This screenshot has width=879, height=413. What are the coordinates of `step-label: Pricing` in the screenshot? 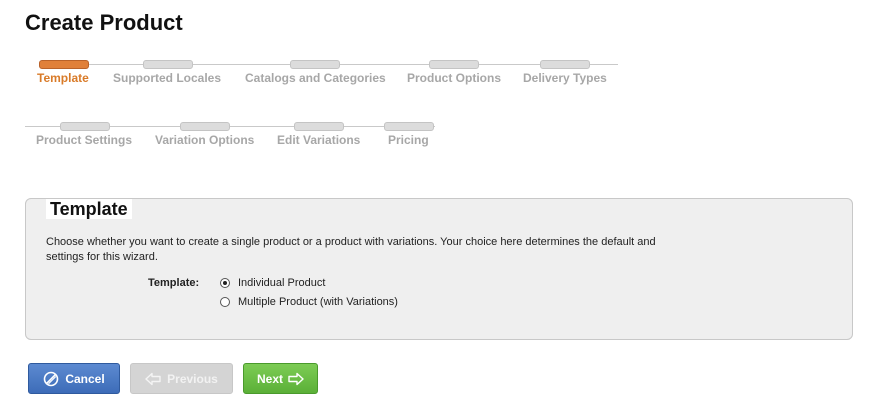 It's located at (408, 140).